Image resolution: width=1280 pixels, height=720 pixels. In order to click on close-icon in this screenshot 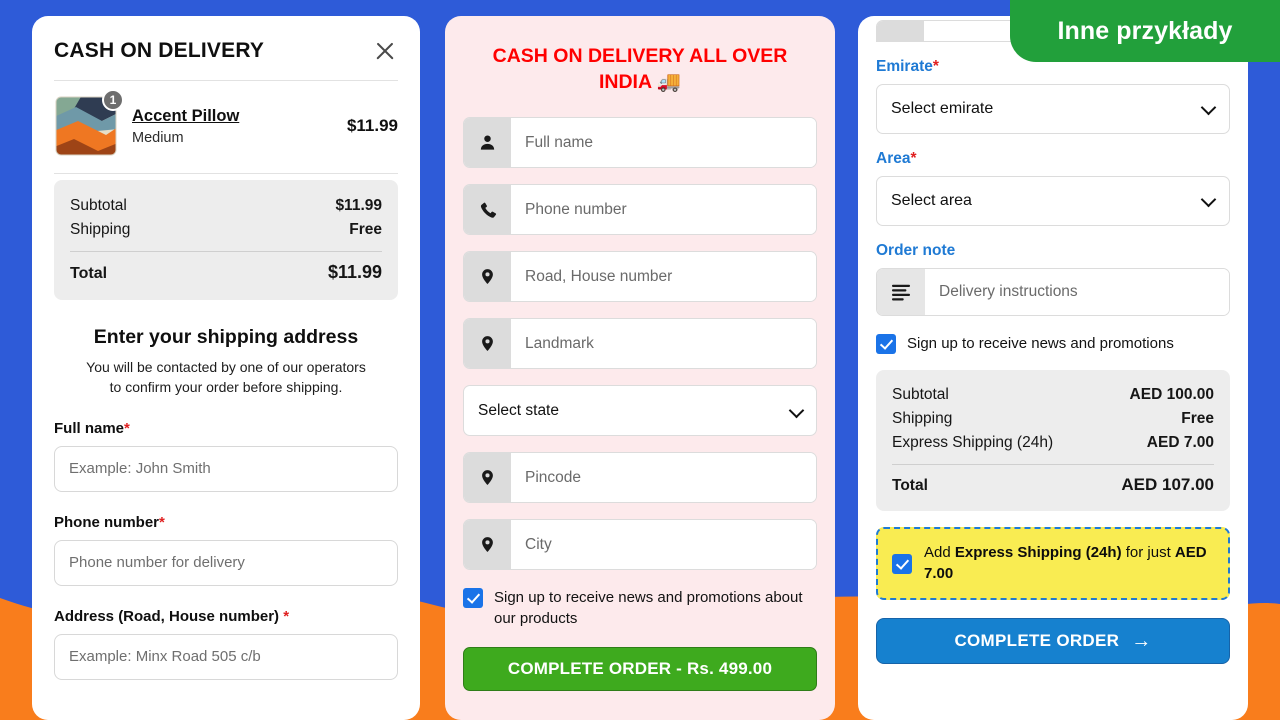, I will do `click(385, 51)`.